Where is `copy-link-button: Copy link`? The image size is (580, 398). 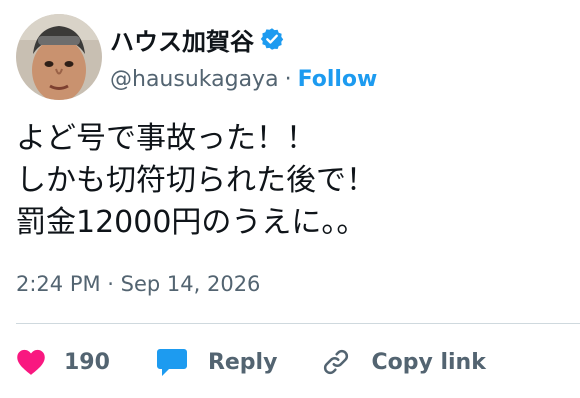
copy-link-button: Copy link is located at coordinates (403, 362).